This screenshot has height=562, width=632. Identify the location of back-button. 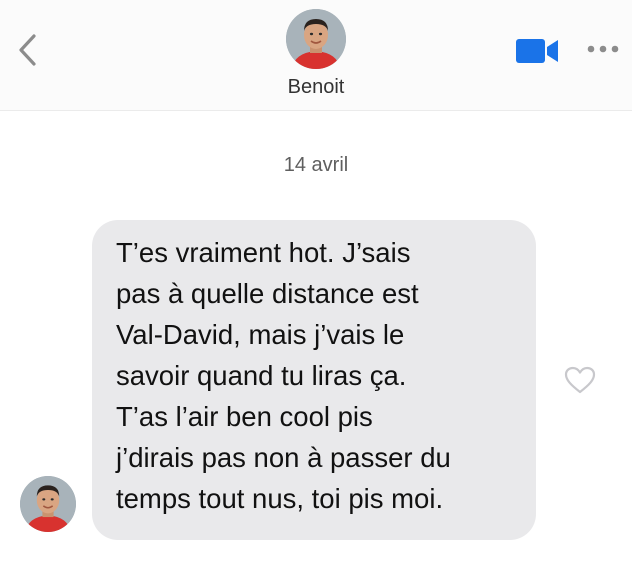
(28, 50).